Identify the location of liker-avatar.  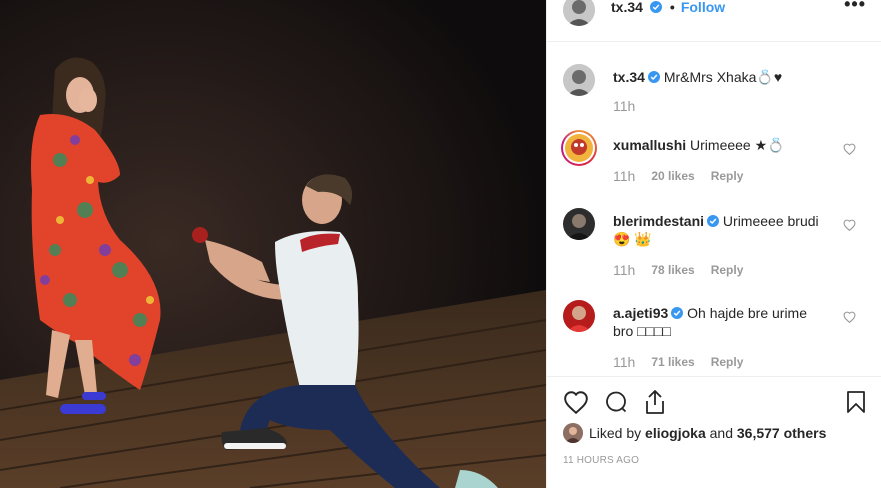
(573, 433).